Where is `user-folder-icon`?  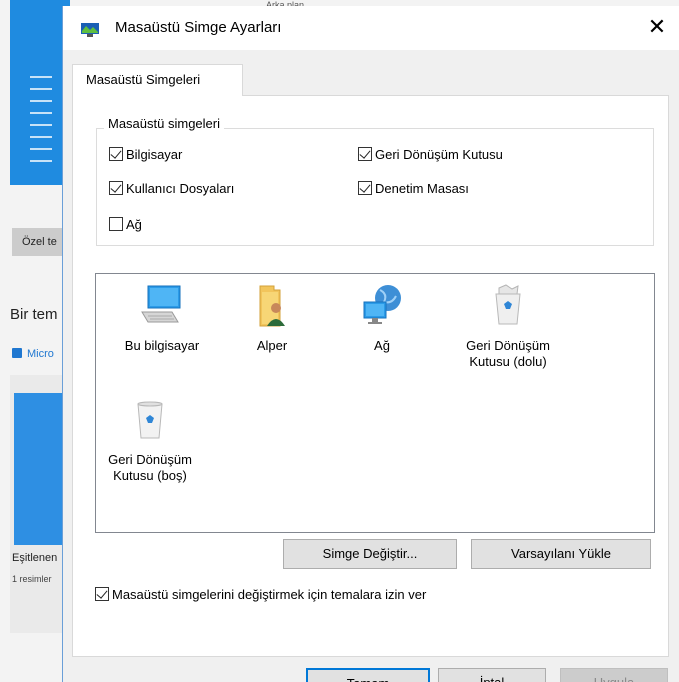 user-folder-icon is located at coordinates (272, 306).